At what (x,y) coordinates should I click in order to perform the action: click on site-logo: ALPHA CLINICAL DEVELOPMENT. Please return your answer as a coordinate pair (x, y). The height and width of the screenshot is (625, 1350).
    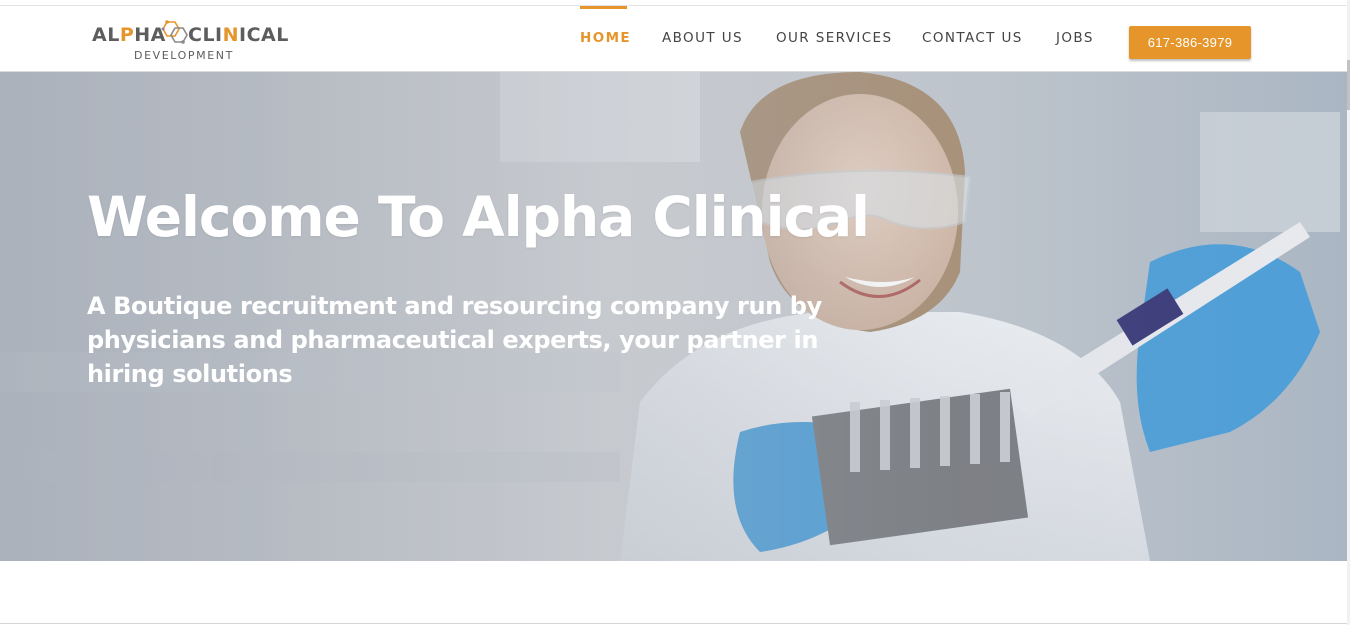
    Looking at the image, I should click on (192, 37).